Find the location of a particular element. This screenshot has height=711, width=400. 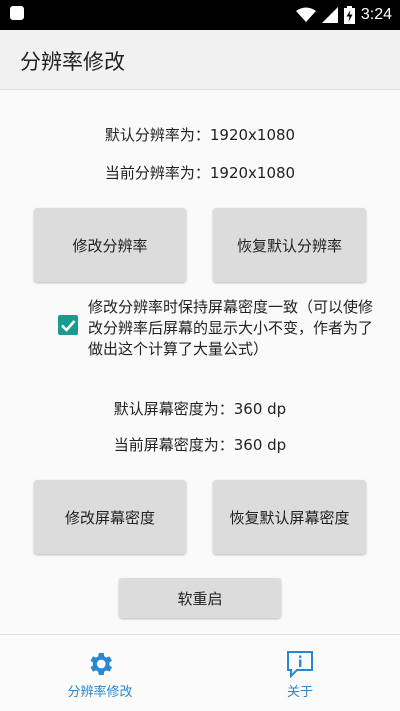

nav-label-resolution: 分辨率修改 is located at coordinates (100, 692).